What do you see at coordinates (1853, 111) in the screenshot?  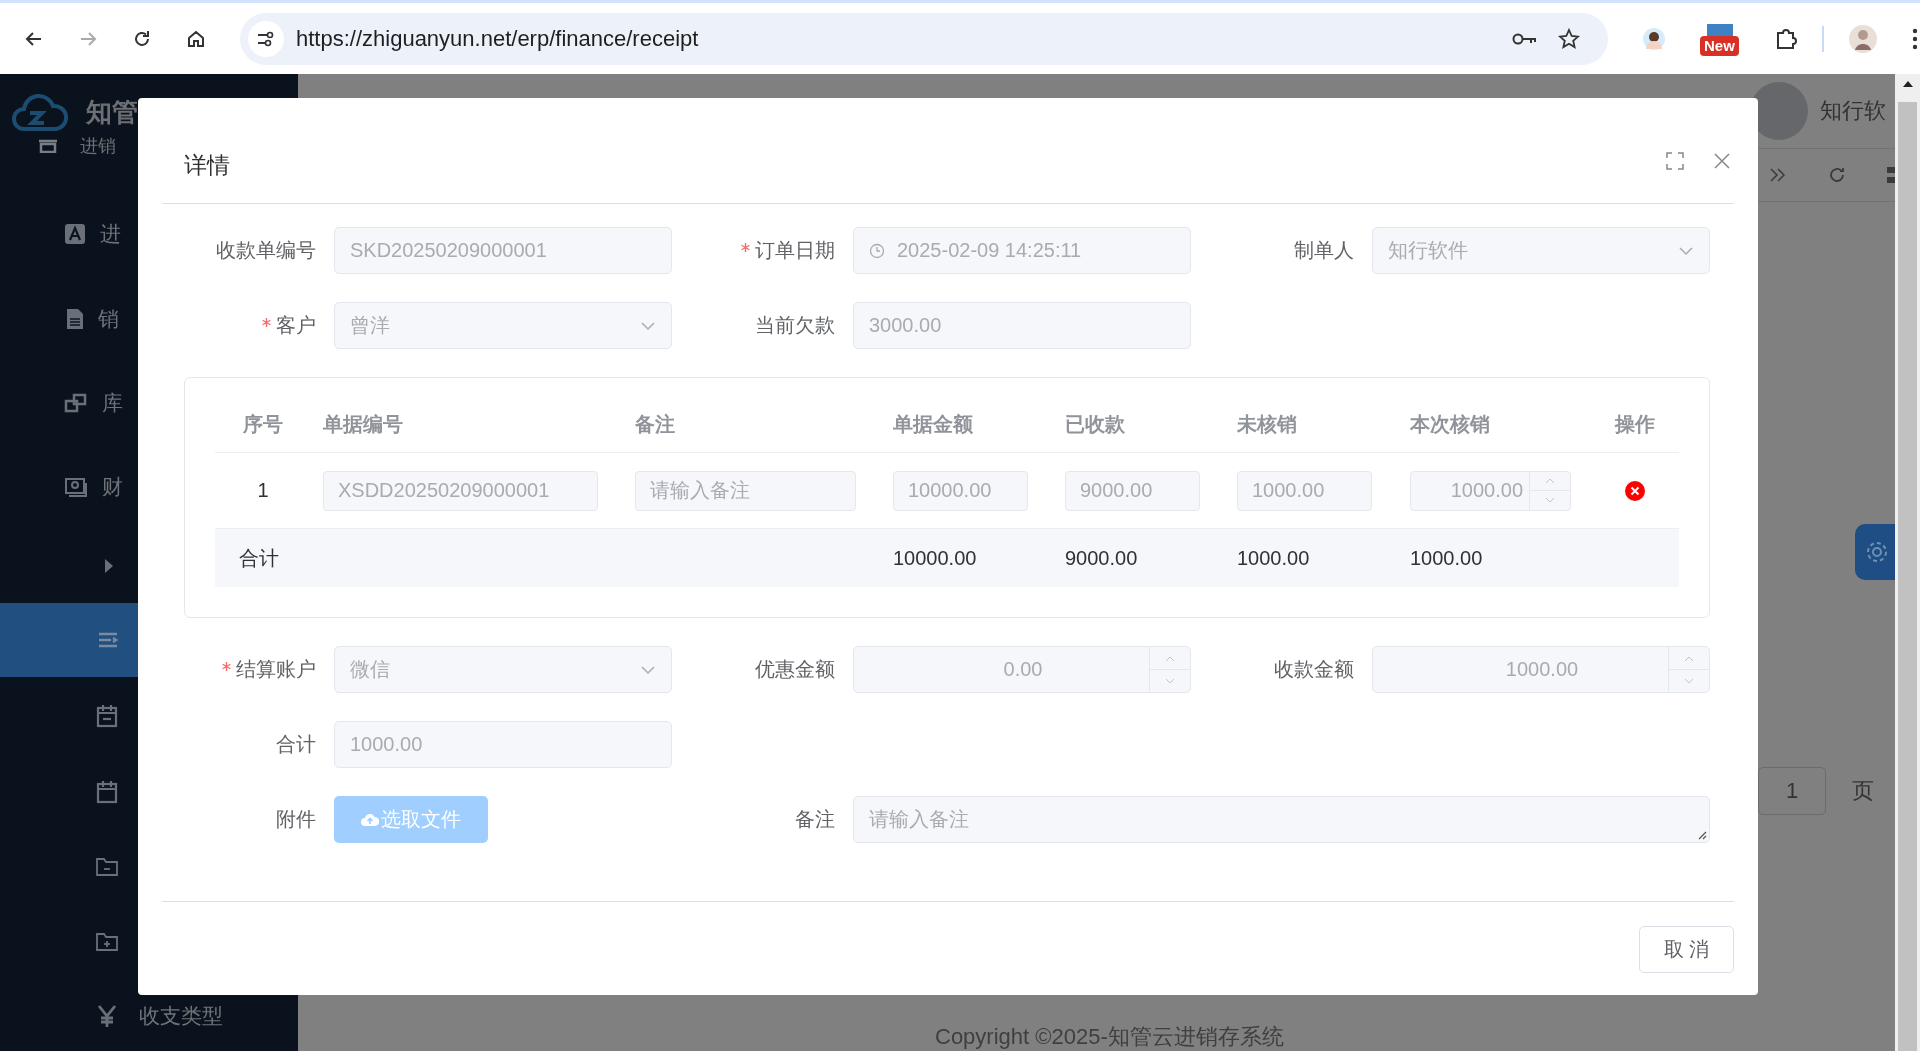 I see `user-name: 知行软` at bounding box center [1853, 111].